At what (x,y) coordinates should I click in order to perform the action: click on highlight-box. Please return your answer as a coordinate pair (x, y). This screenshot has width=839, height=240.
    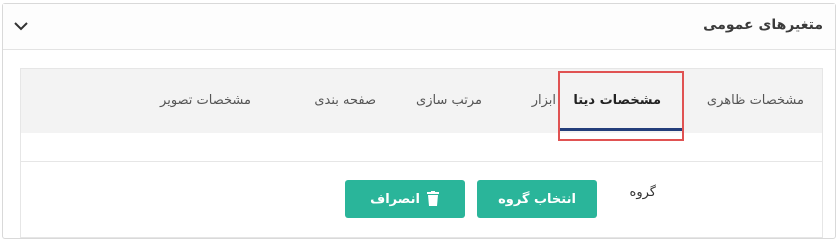
    Looking at the image, I should click on (621, 106).